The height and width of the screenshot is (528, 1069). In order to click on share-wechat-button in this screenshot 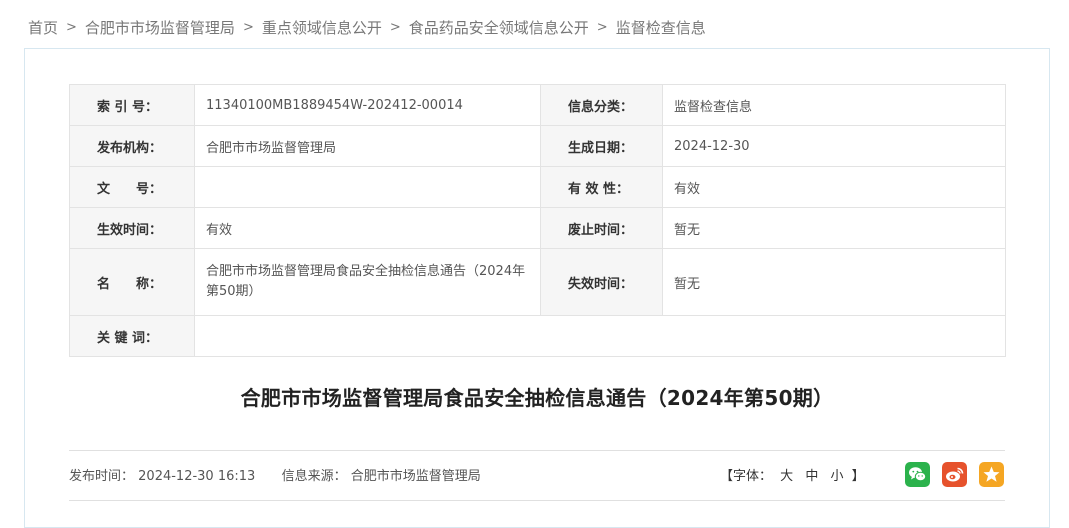, I will do `click(917, 474)`.